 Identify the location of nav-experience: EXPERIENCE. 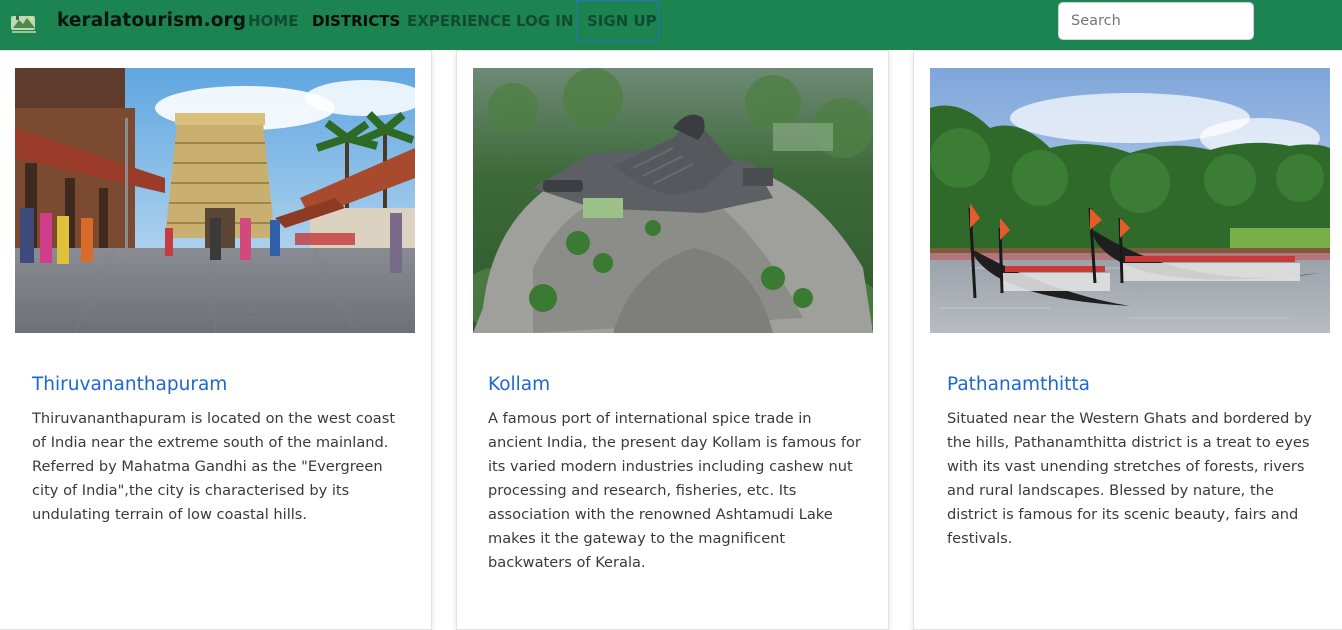
(459, 21).